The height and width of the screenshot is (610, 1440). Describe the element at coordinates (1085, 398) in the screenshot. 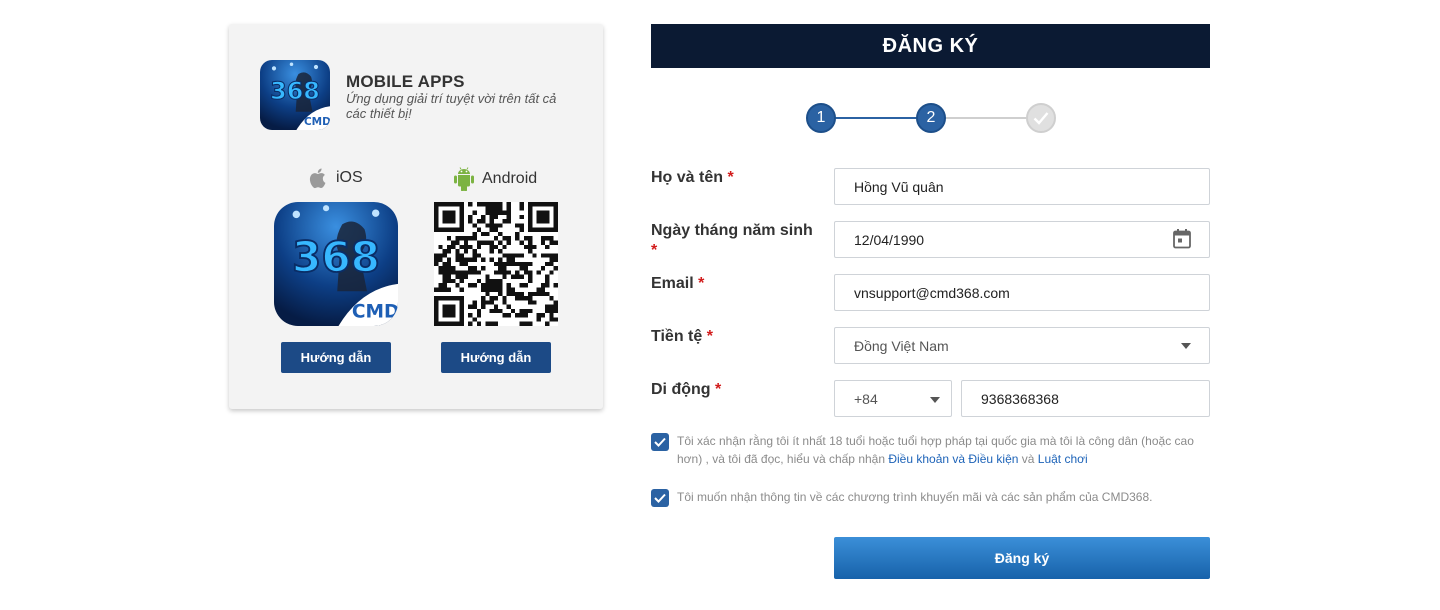

I see `phone-number-input: 9368368368` at that location.